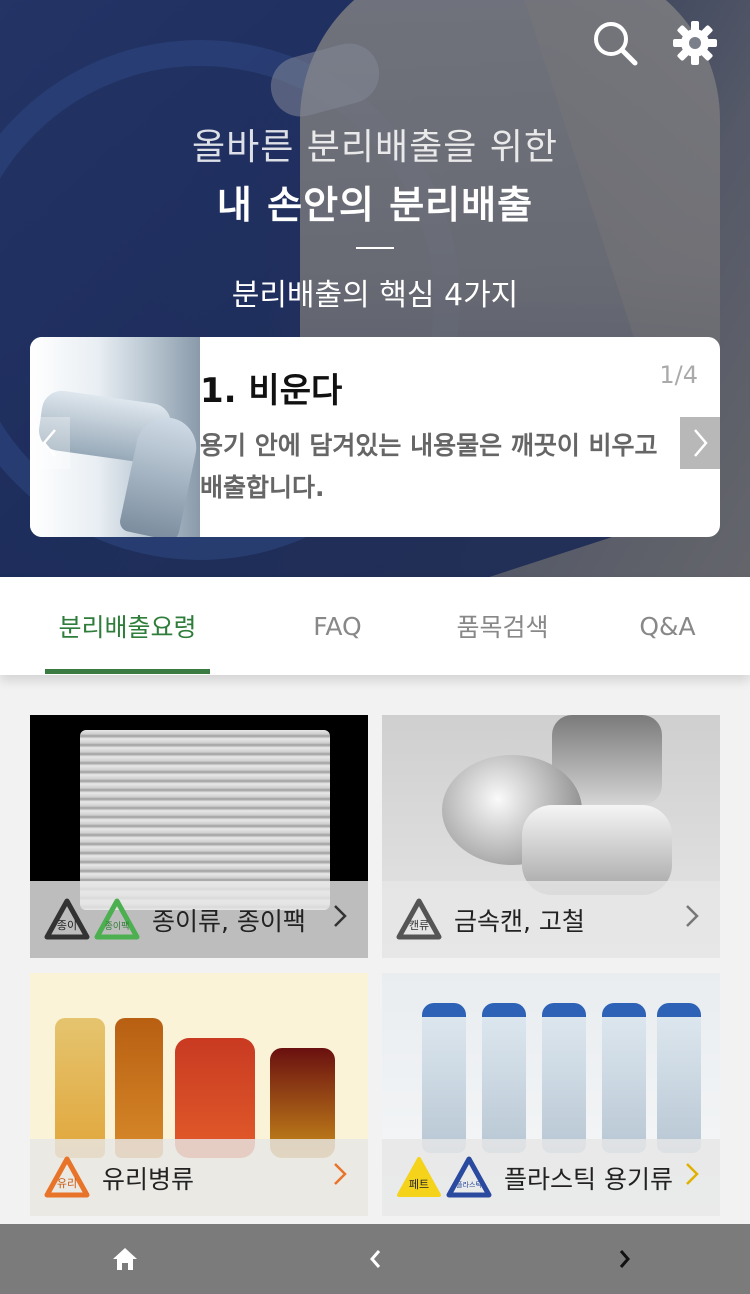  What do you see at coordinates (117, 920) in the screenshot?
I see `recycle-carton-badge-icon: 종이팩` at bounding box center [117, 920].